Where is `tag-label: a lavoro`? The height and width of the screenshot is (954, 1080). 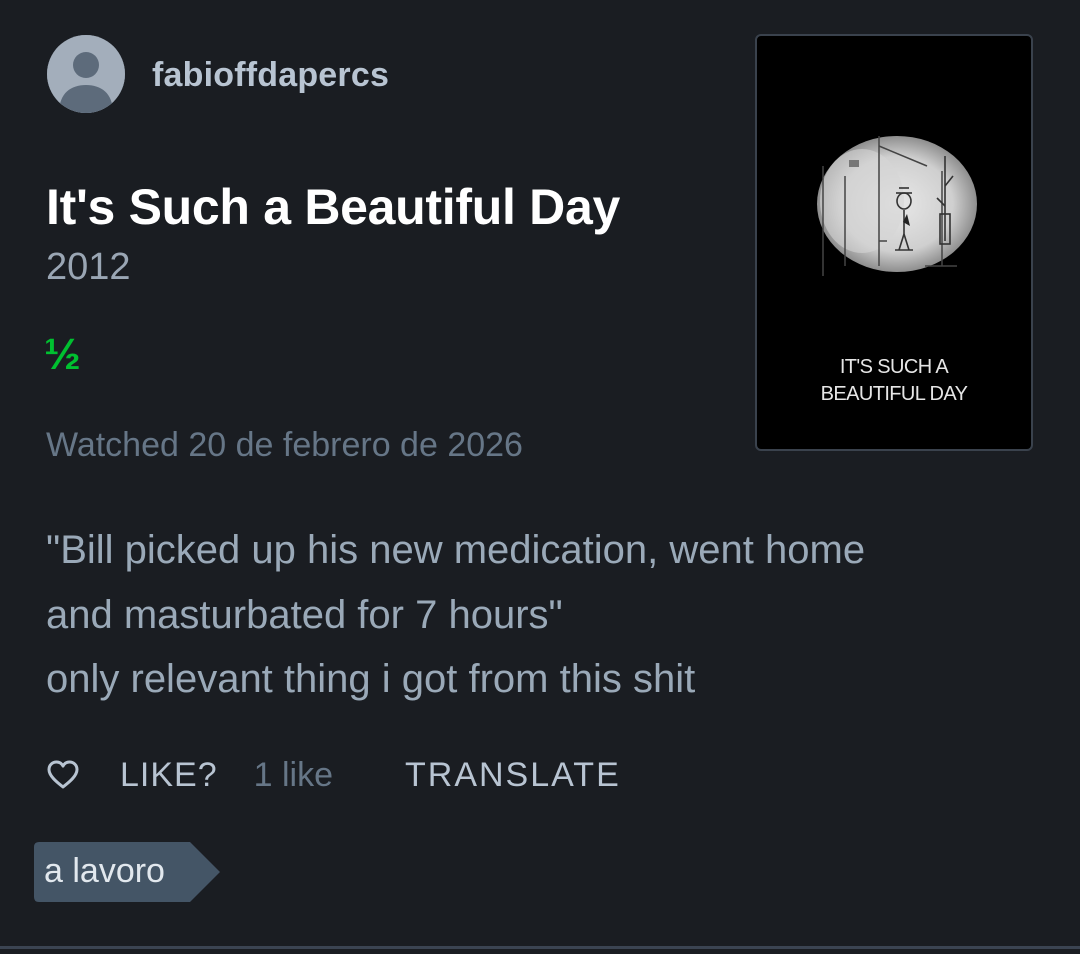 tag-label: a lavoro is located at coordinates (104, 871).